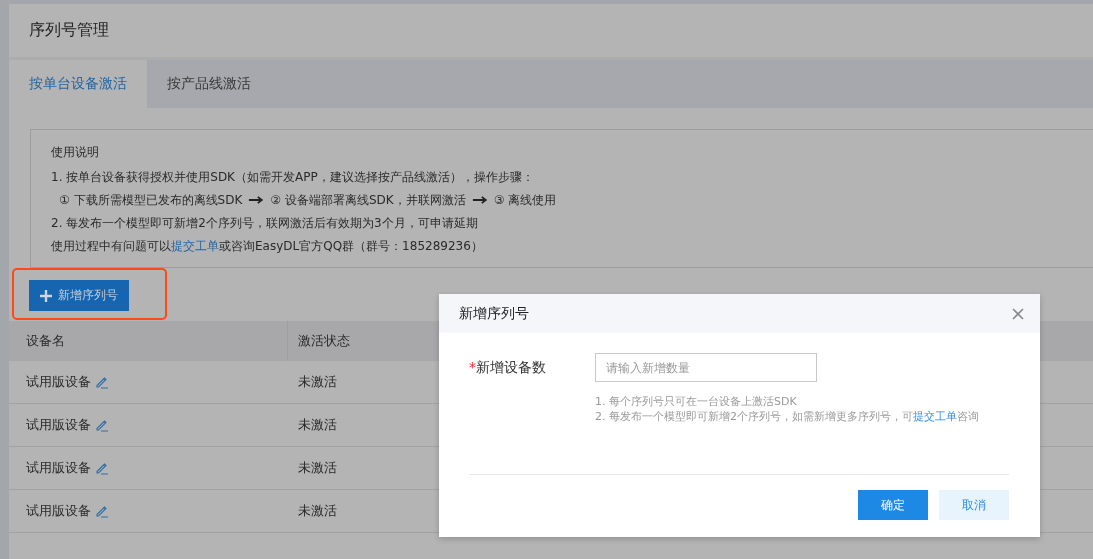 This screenshot has height=559, width=1093. What do you see at coordinates (368, 200) in the screenshot?
I see `step-text: ② 设备端部署离线SDK，并联网激活` at bounding box center [368, 200].